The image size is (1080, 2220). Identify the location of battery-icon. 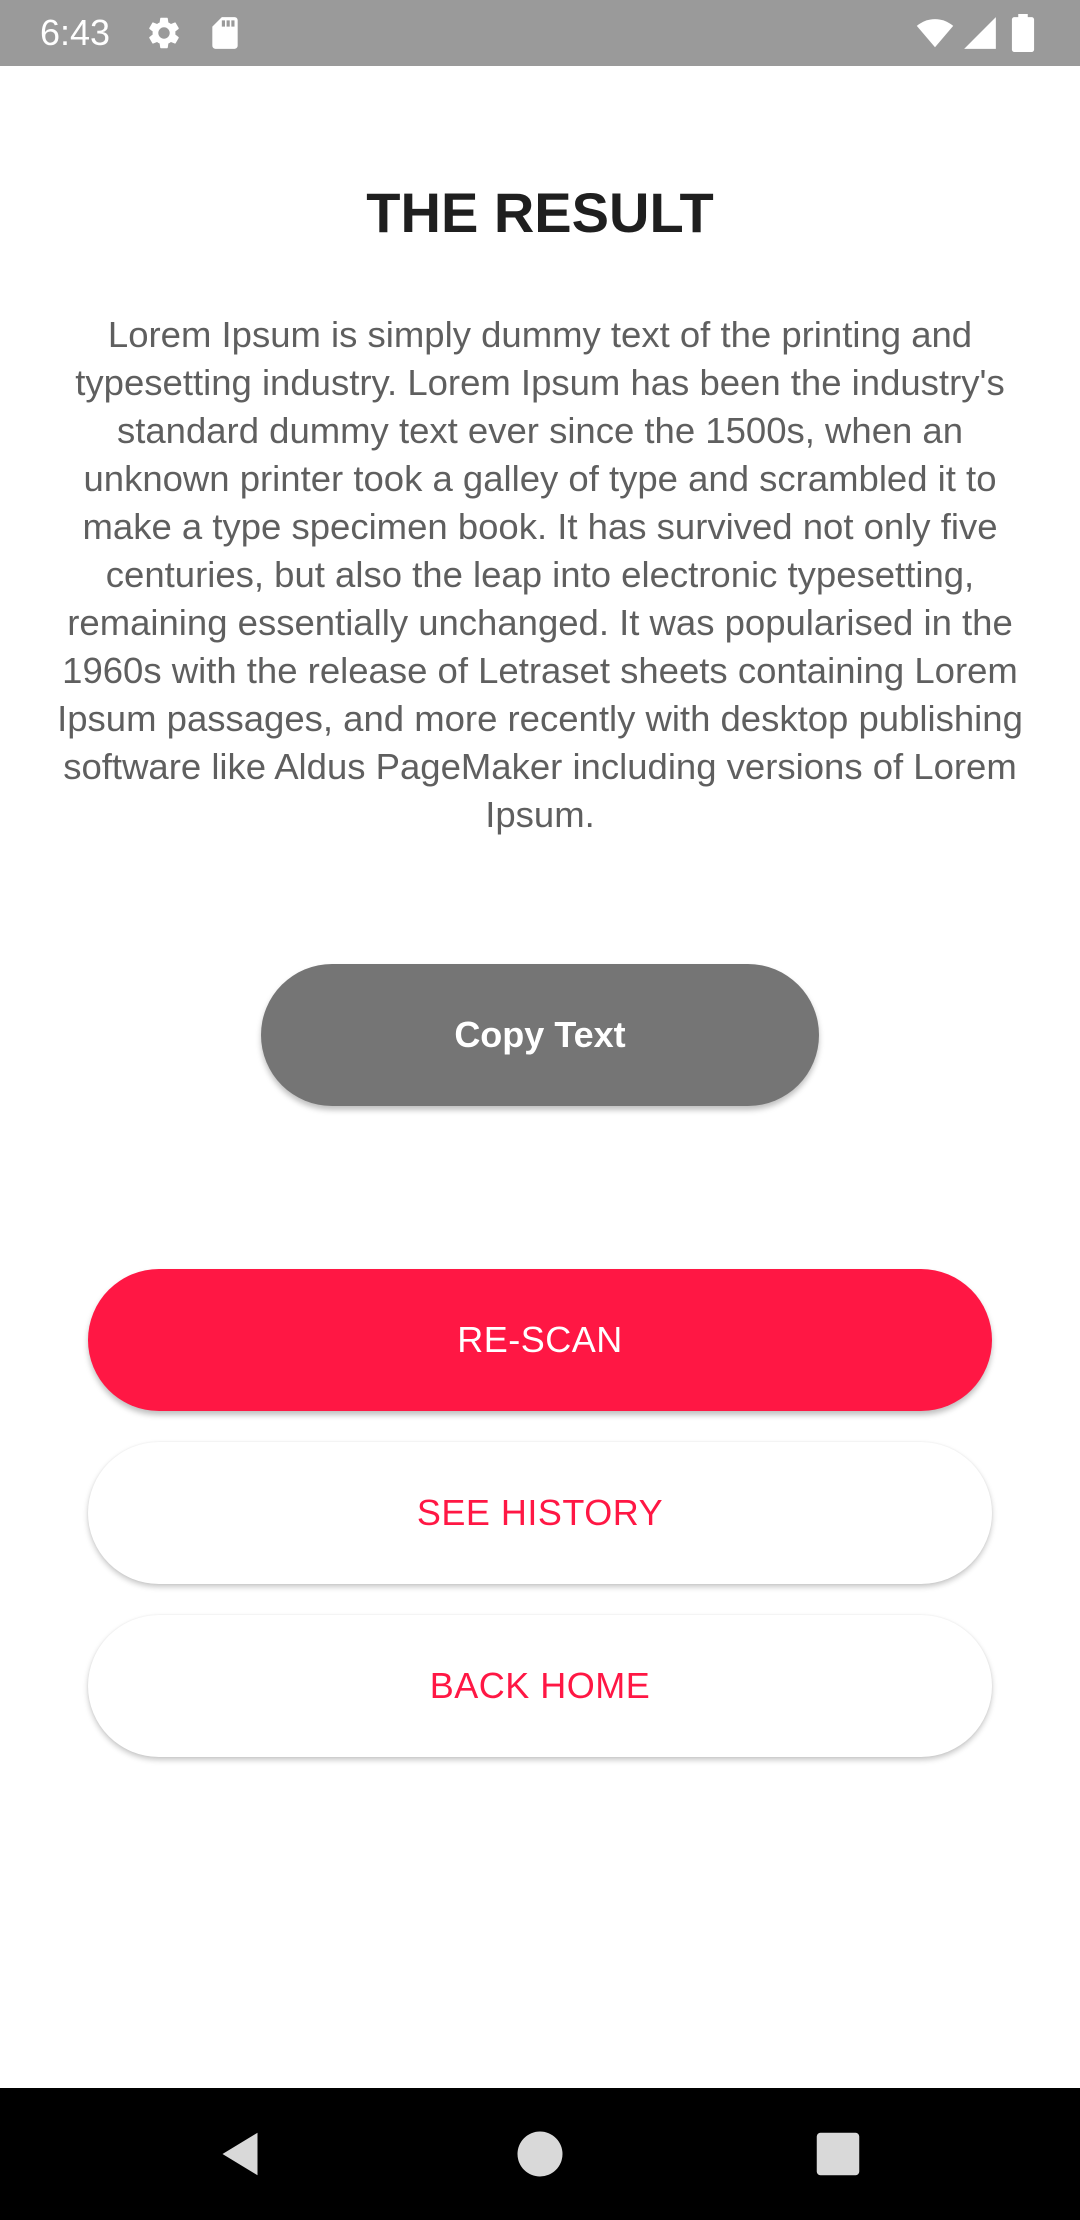
(1023, 33).